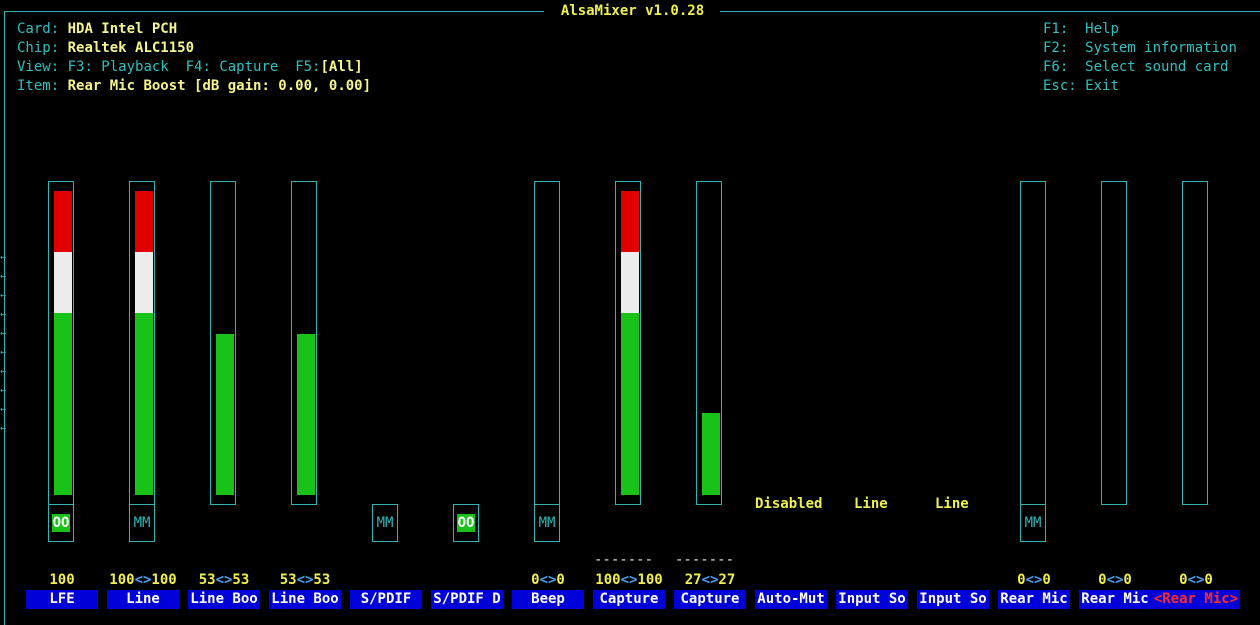  I want to click on volume-slider-line, so click(142, 343).